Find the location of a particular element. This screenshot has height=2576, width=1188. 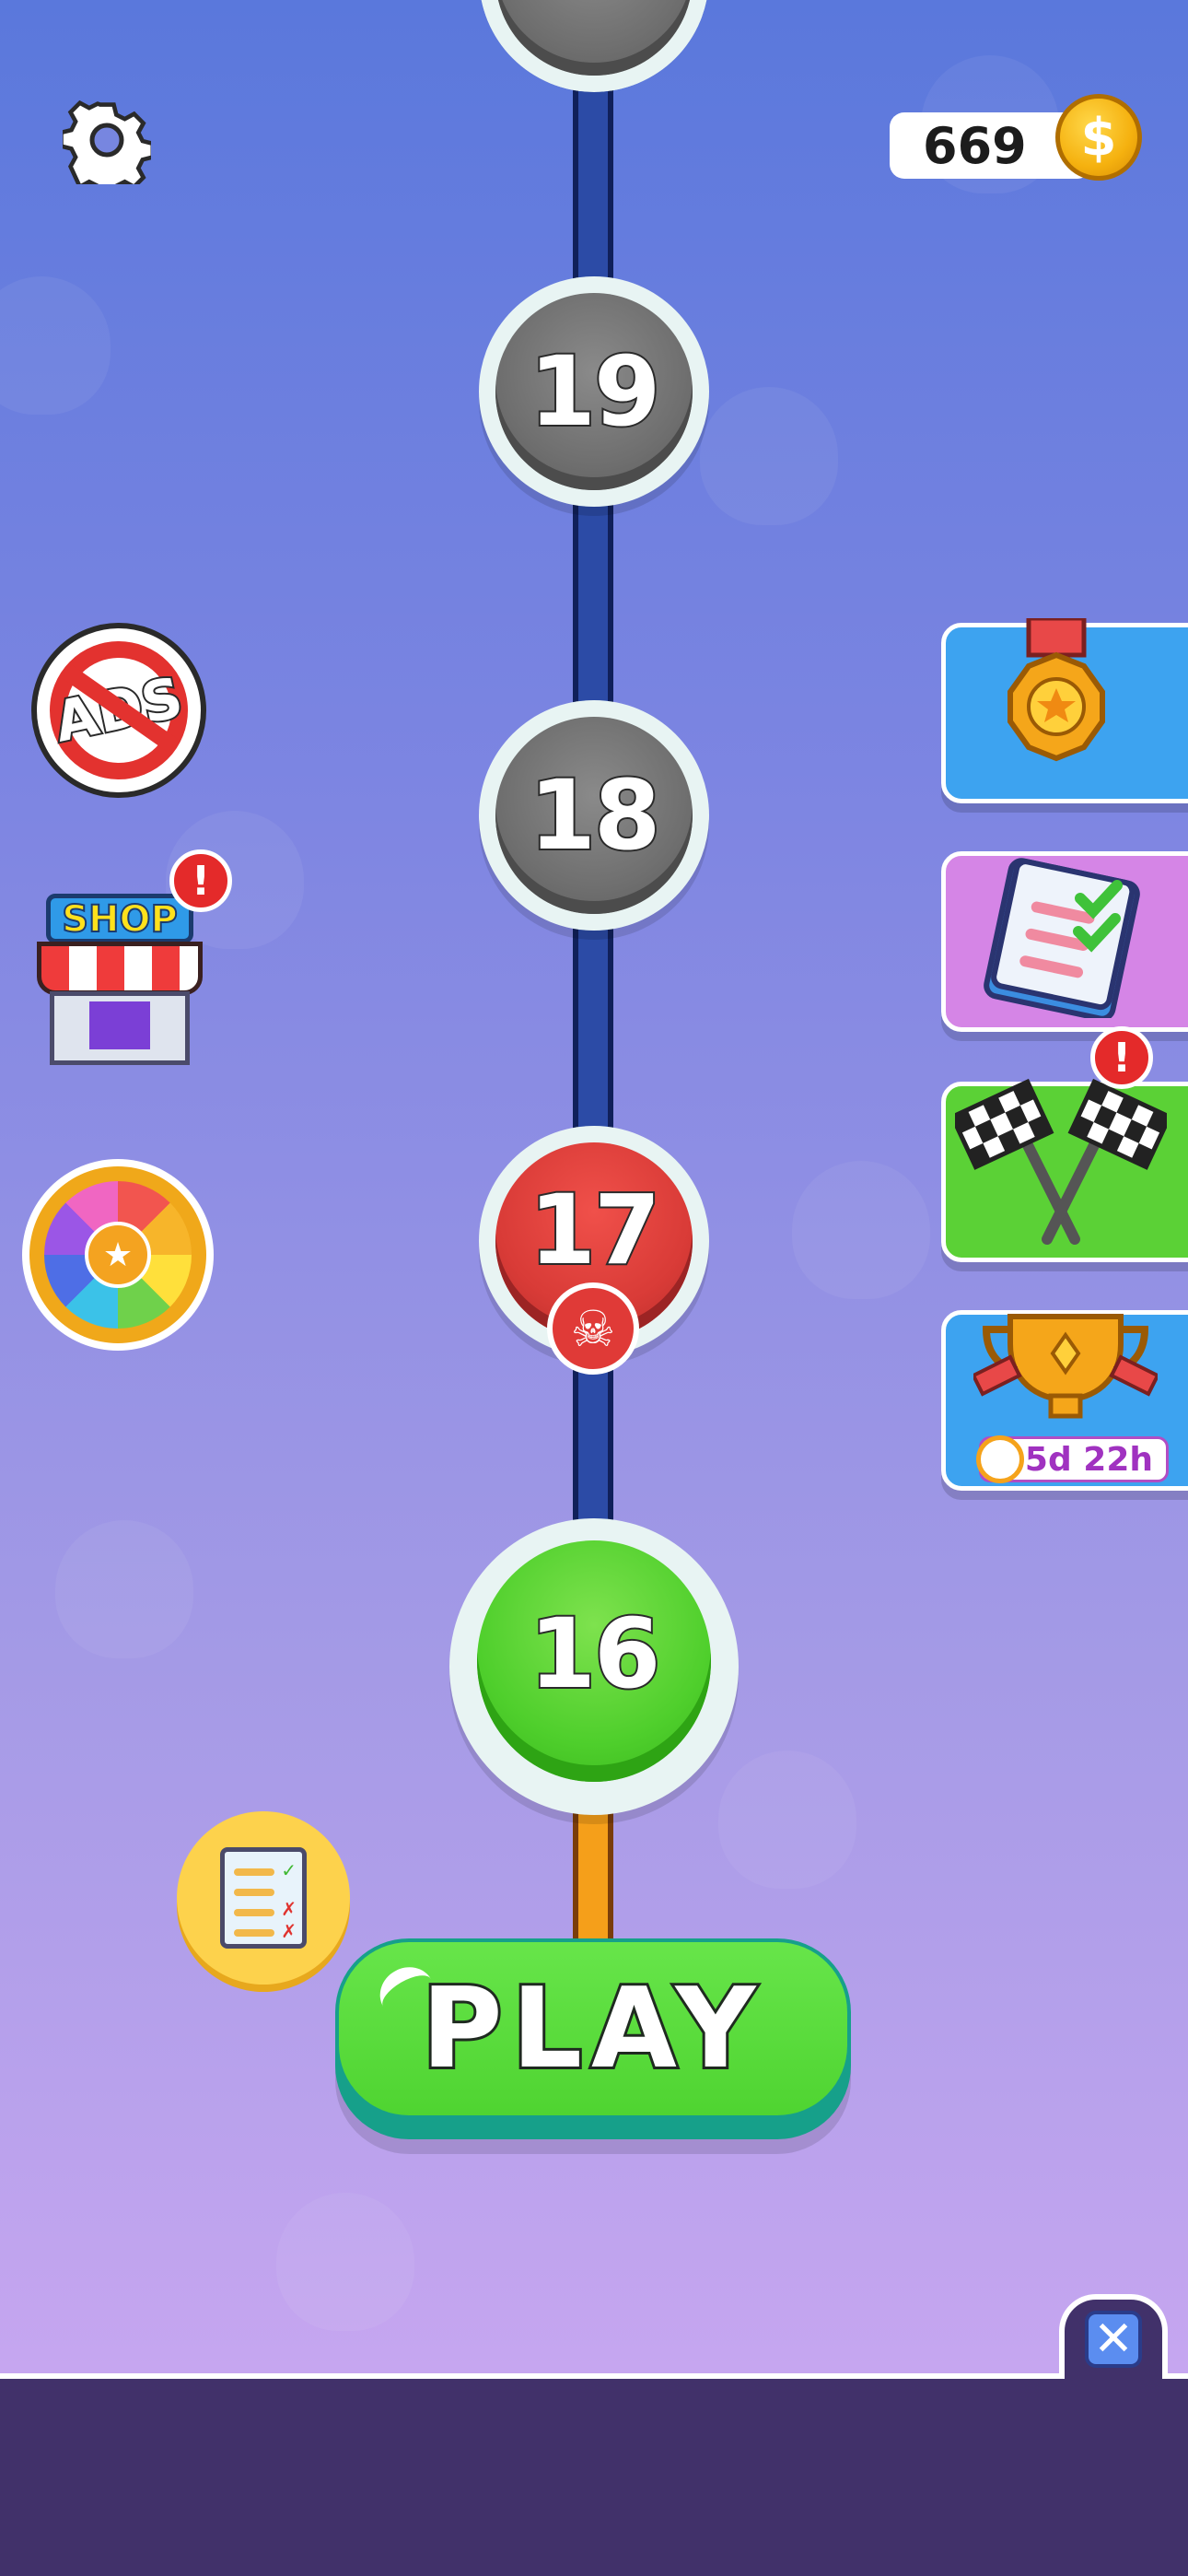

level-node-16: 16 is located at coordinates (594, 1666).